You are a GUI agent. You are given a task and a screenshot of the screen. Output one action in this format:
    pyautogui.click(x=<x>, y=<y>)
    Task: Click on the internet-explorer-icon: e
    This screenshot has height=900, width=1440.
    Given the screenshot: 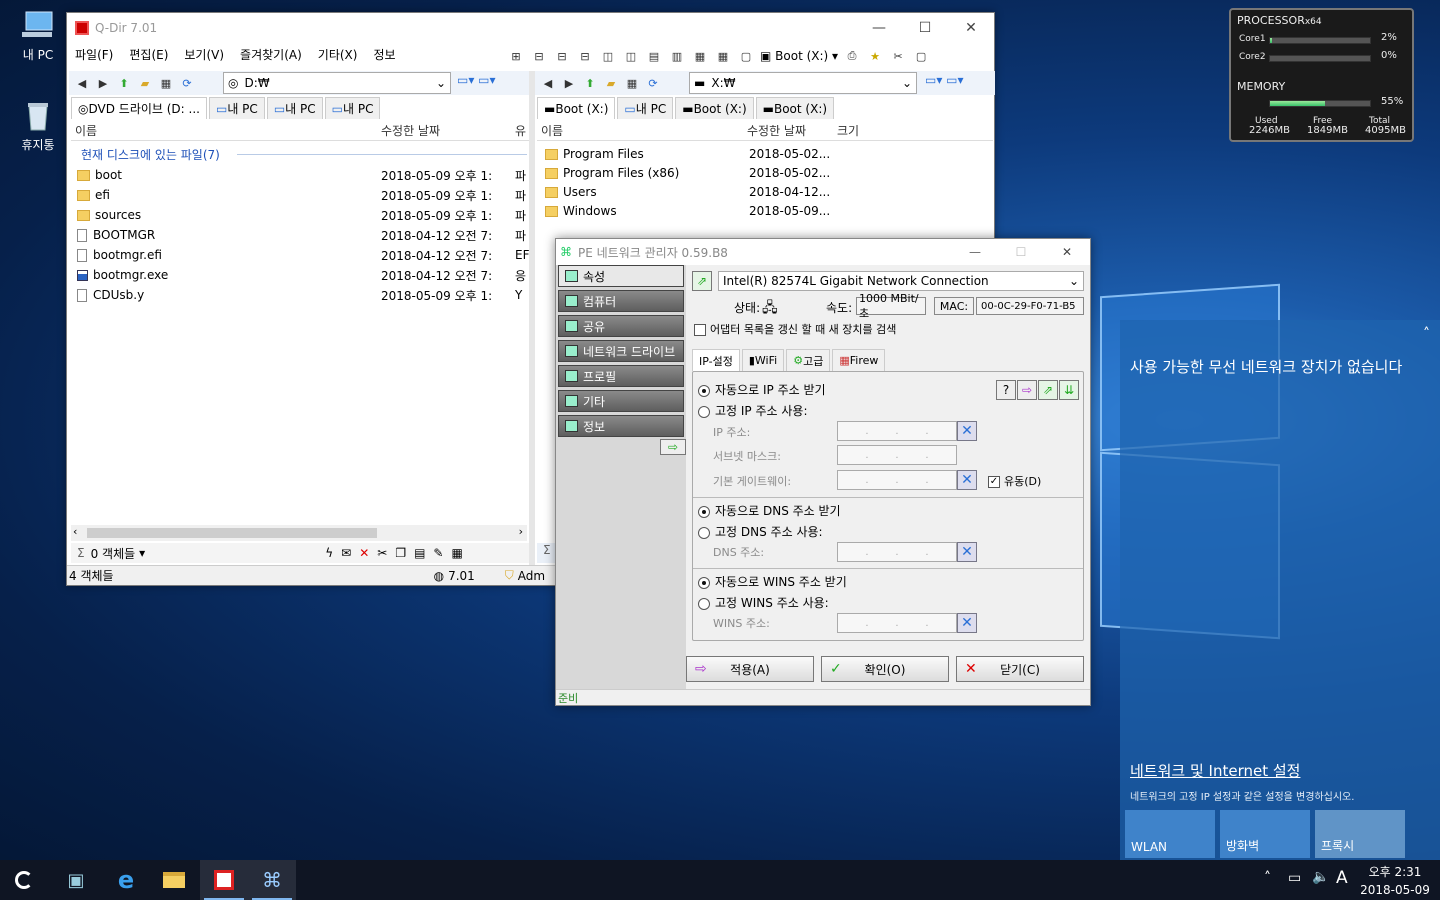 What is the action you would take?
    pyautogui.click(x=126, y=880)
    